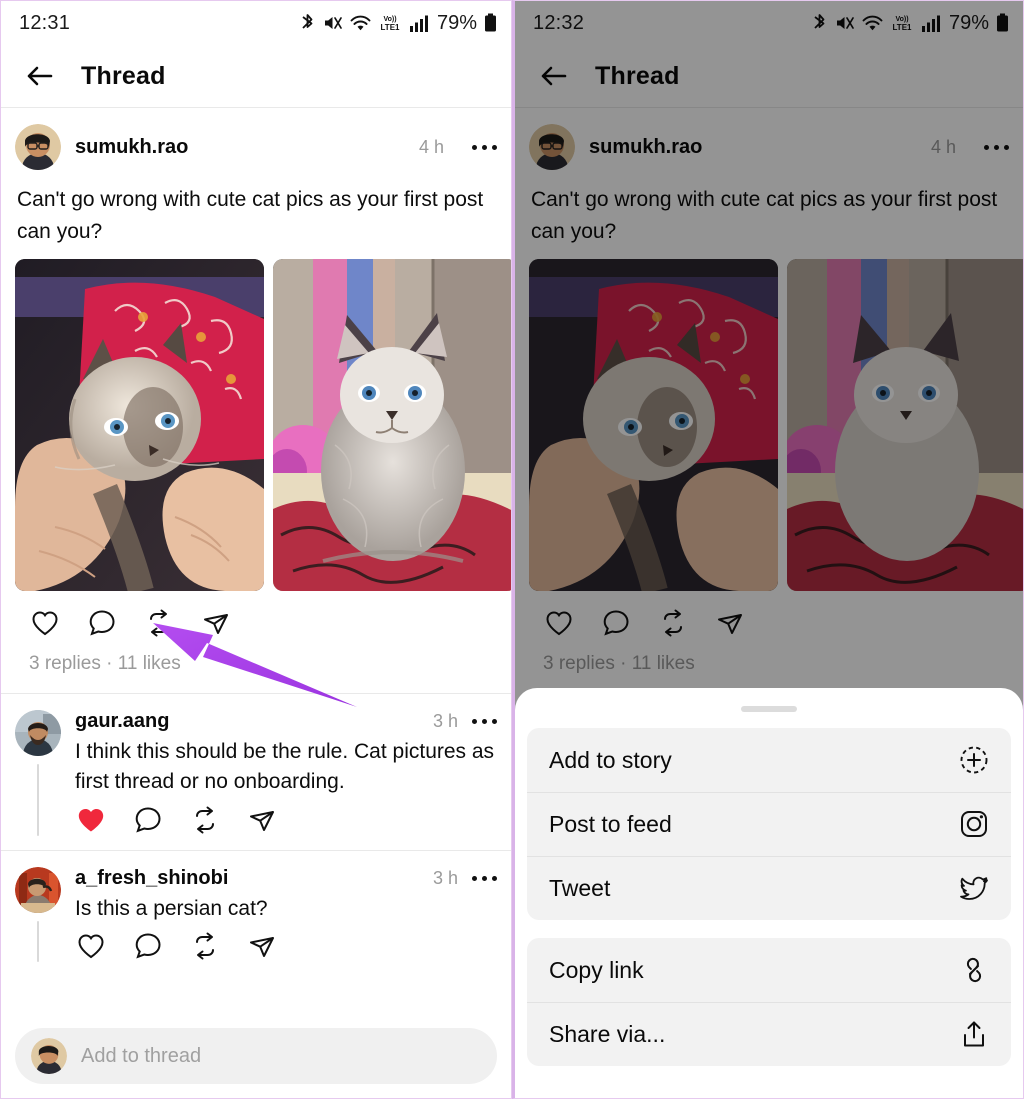 This screenshot has width=1024, height=1099. I want to click on post-media-row, so click(263, 425).